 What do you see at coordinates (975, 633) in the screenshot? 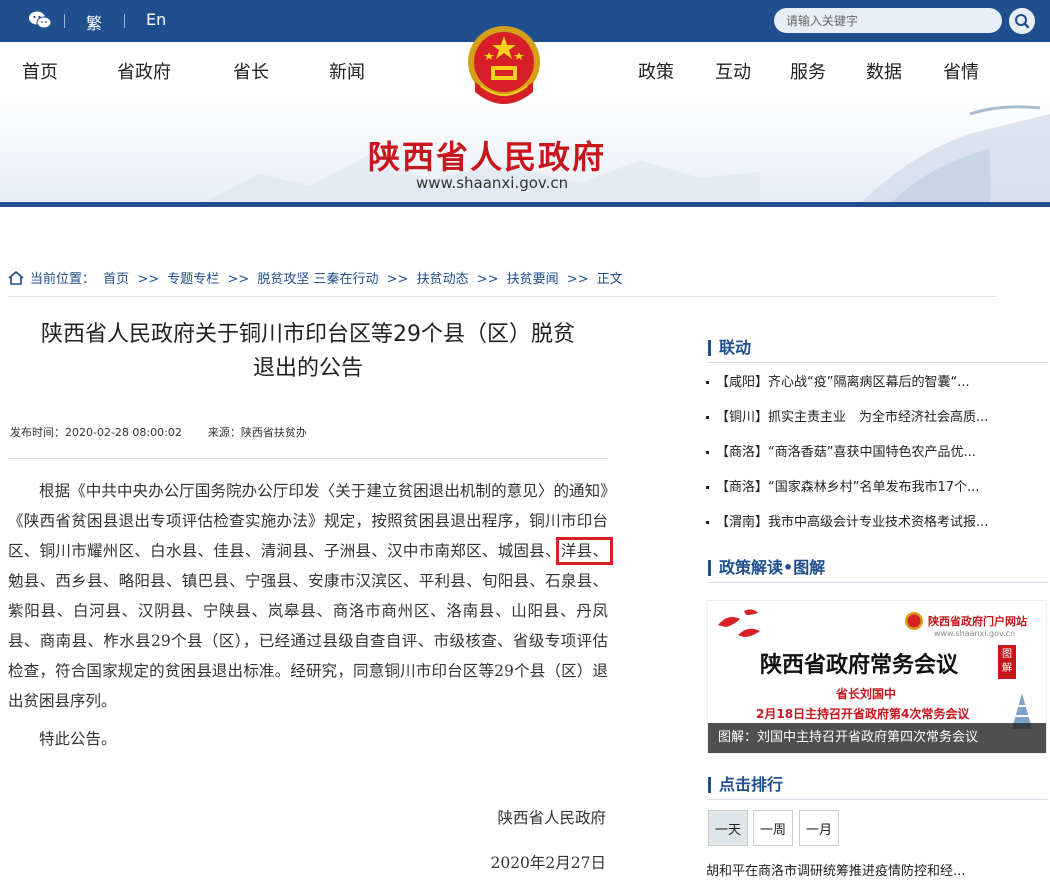
I see `graphic-logo-url: www.shaanxi.gov.cn` at bounding box center [975, 633].